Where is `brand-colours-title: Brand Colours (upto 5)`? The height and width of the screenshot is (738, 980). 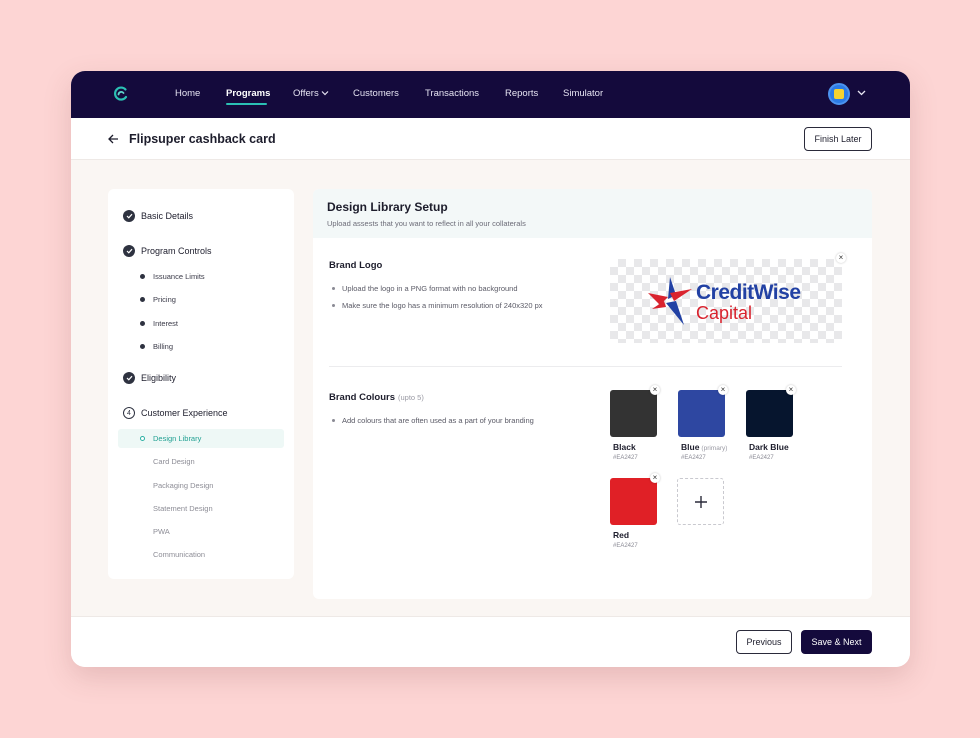 brand-colours-title: Brand Colours (upto 5) is located at coordinates (376, 397).